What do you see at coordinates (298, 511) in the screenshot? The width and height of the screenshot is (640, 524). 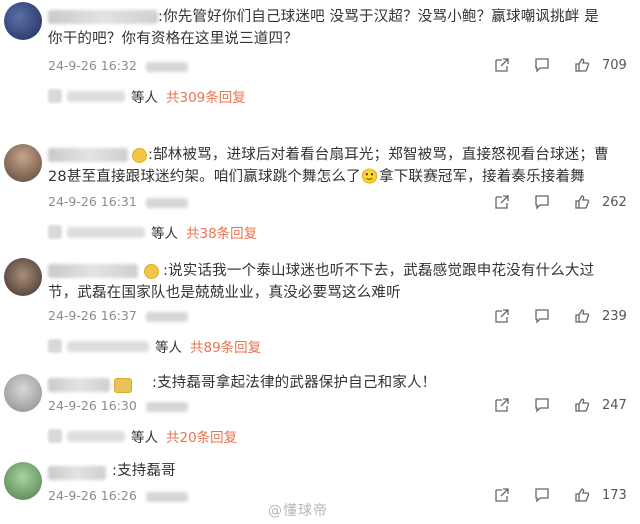 I see `watermark: @懂球帝` at bounding box center [298, 511].